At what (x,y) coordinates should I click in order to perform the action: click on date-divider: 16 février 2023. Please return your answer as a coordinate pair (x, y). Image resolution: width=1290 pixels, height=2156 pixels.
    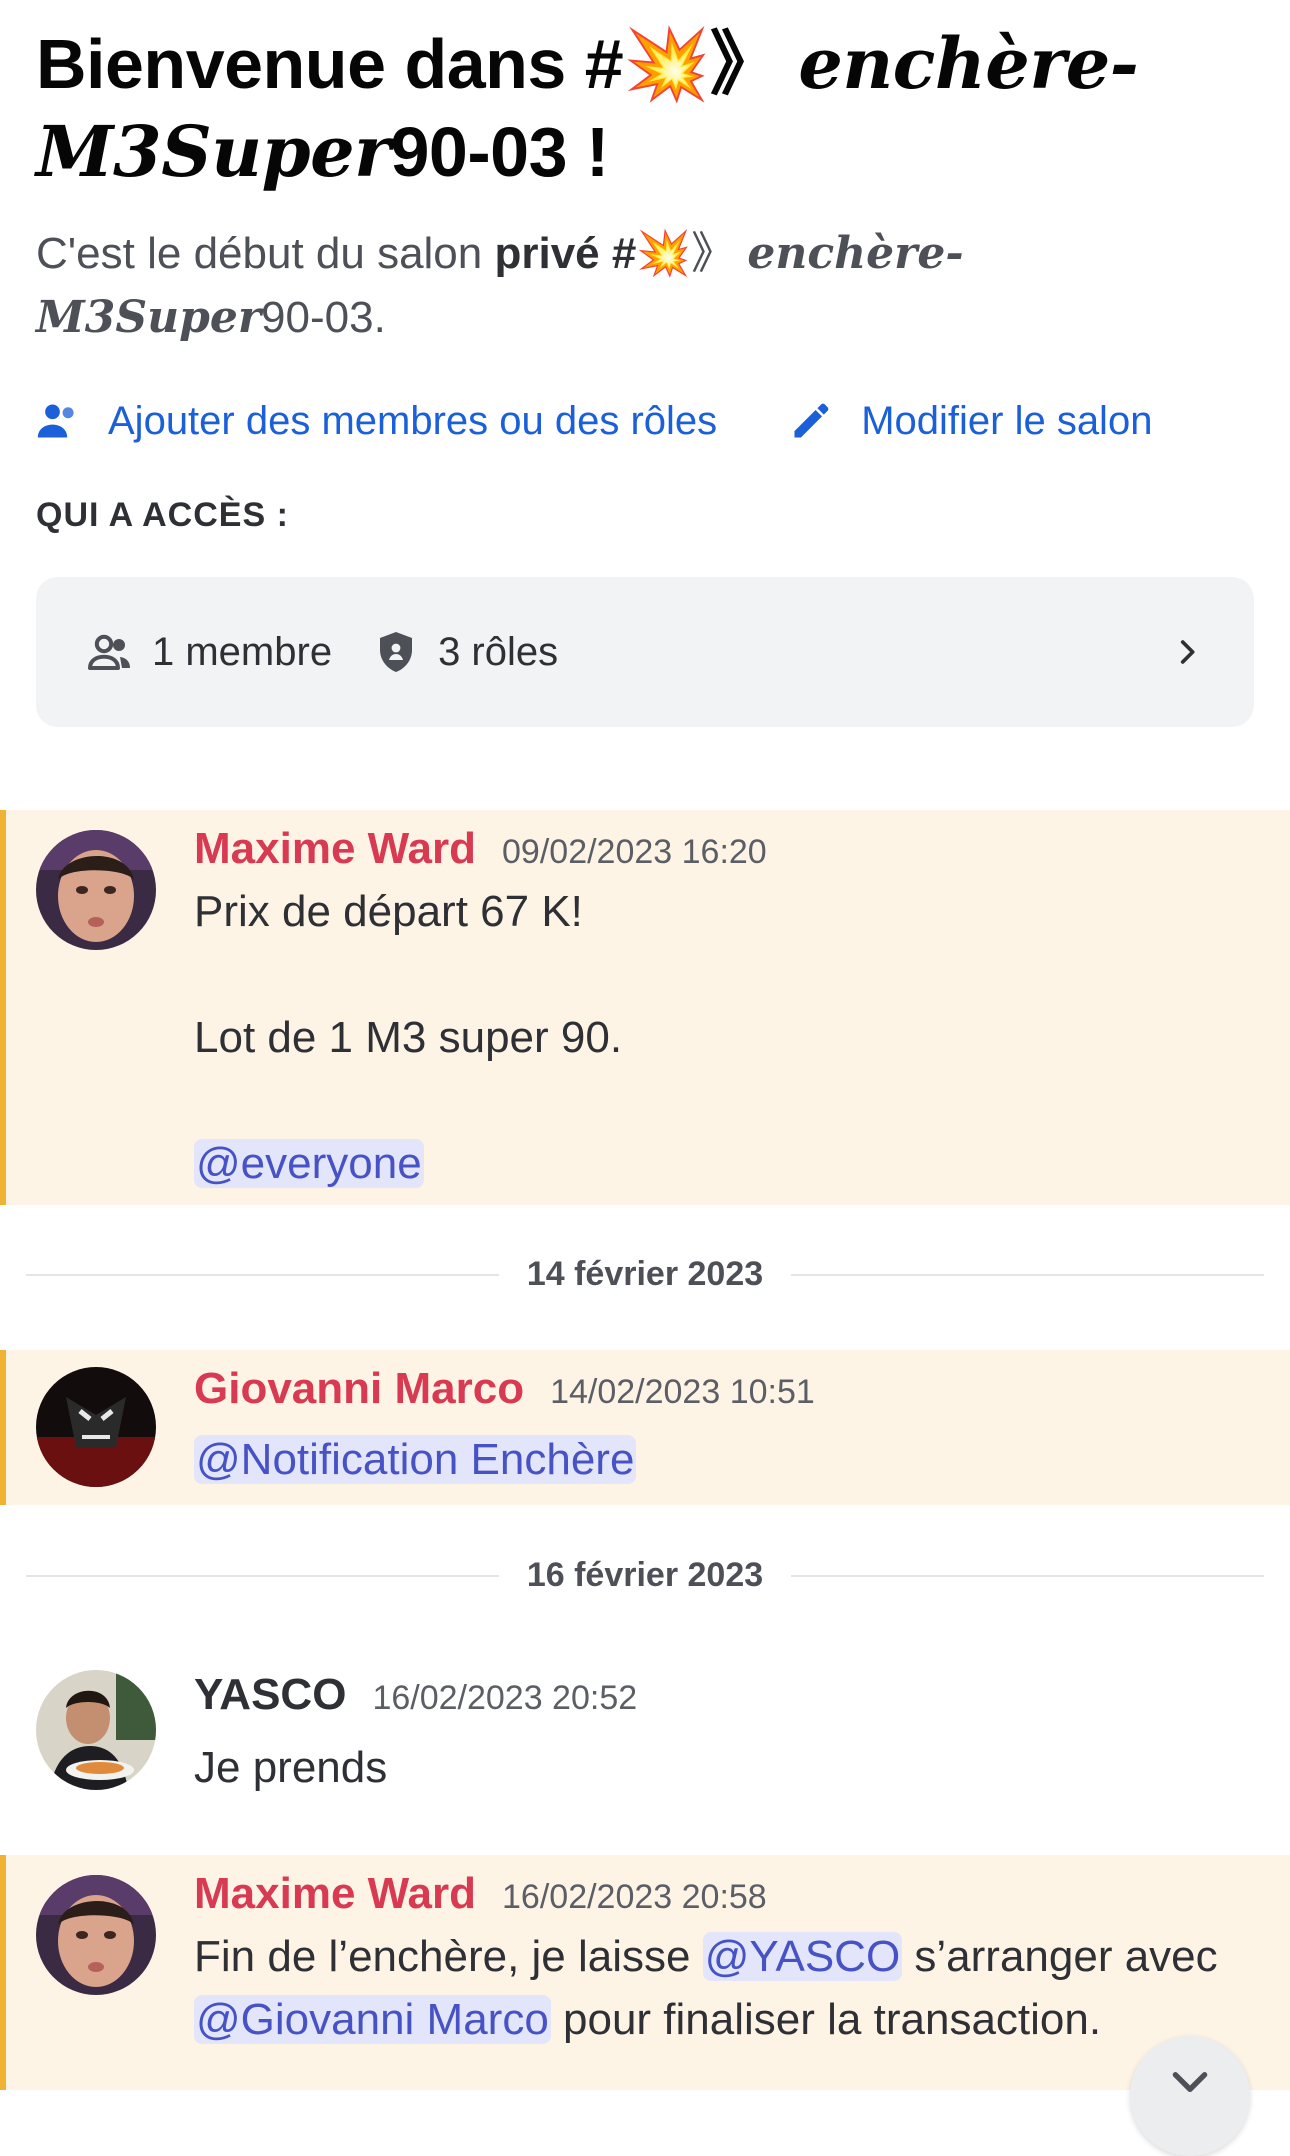
    Looking at the image, I should click on (645, 1575).